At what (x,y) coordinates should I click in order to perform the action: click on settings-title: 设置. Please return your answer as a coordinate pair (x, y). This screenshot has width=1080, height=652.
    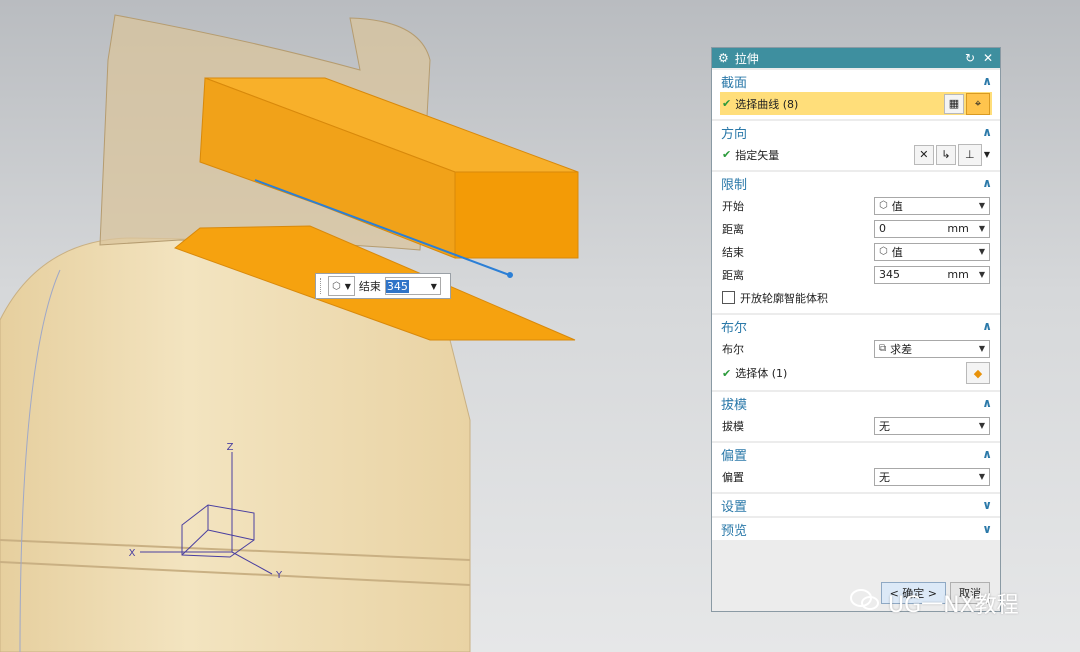
    Looking at the image, I should click on (734, 507).